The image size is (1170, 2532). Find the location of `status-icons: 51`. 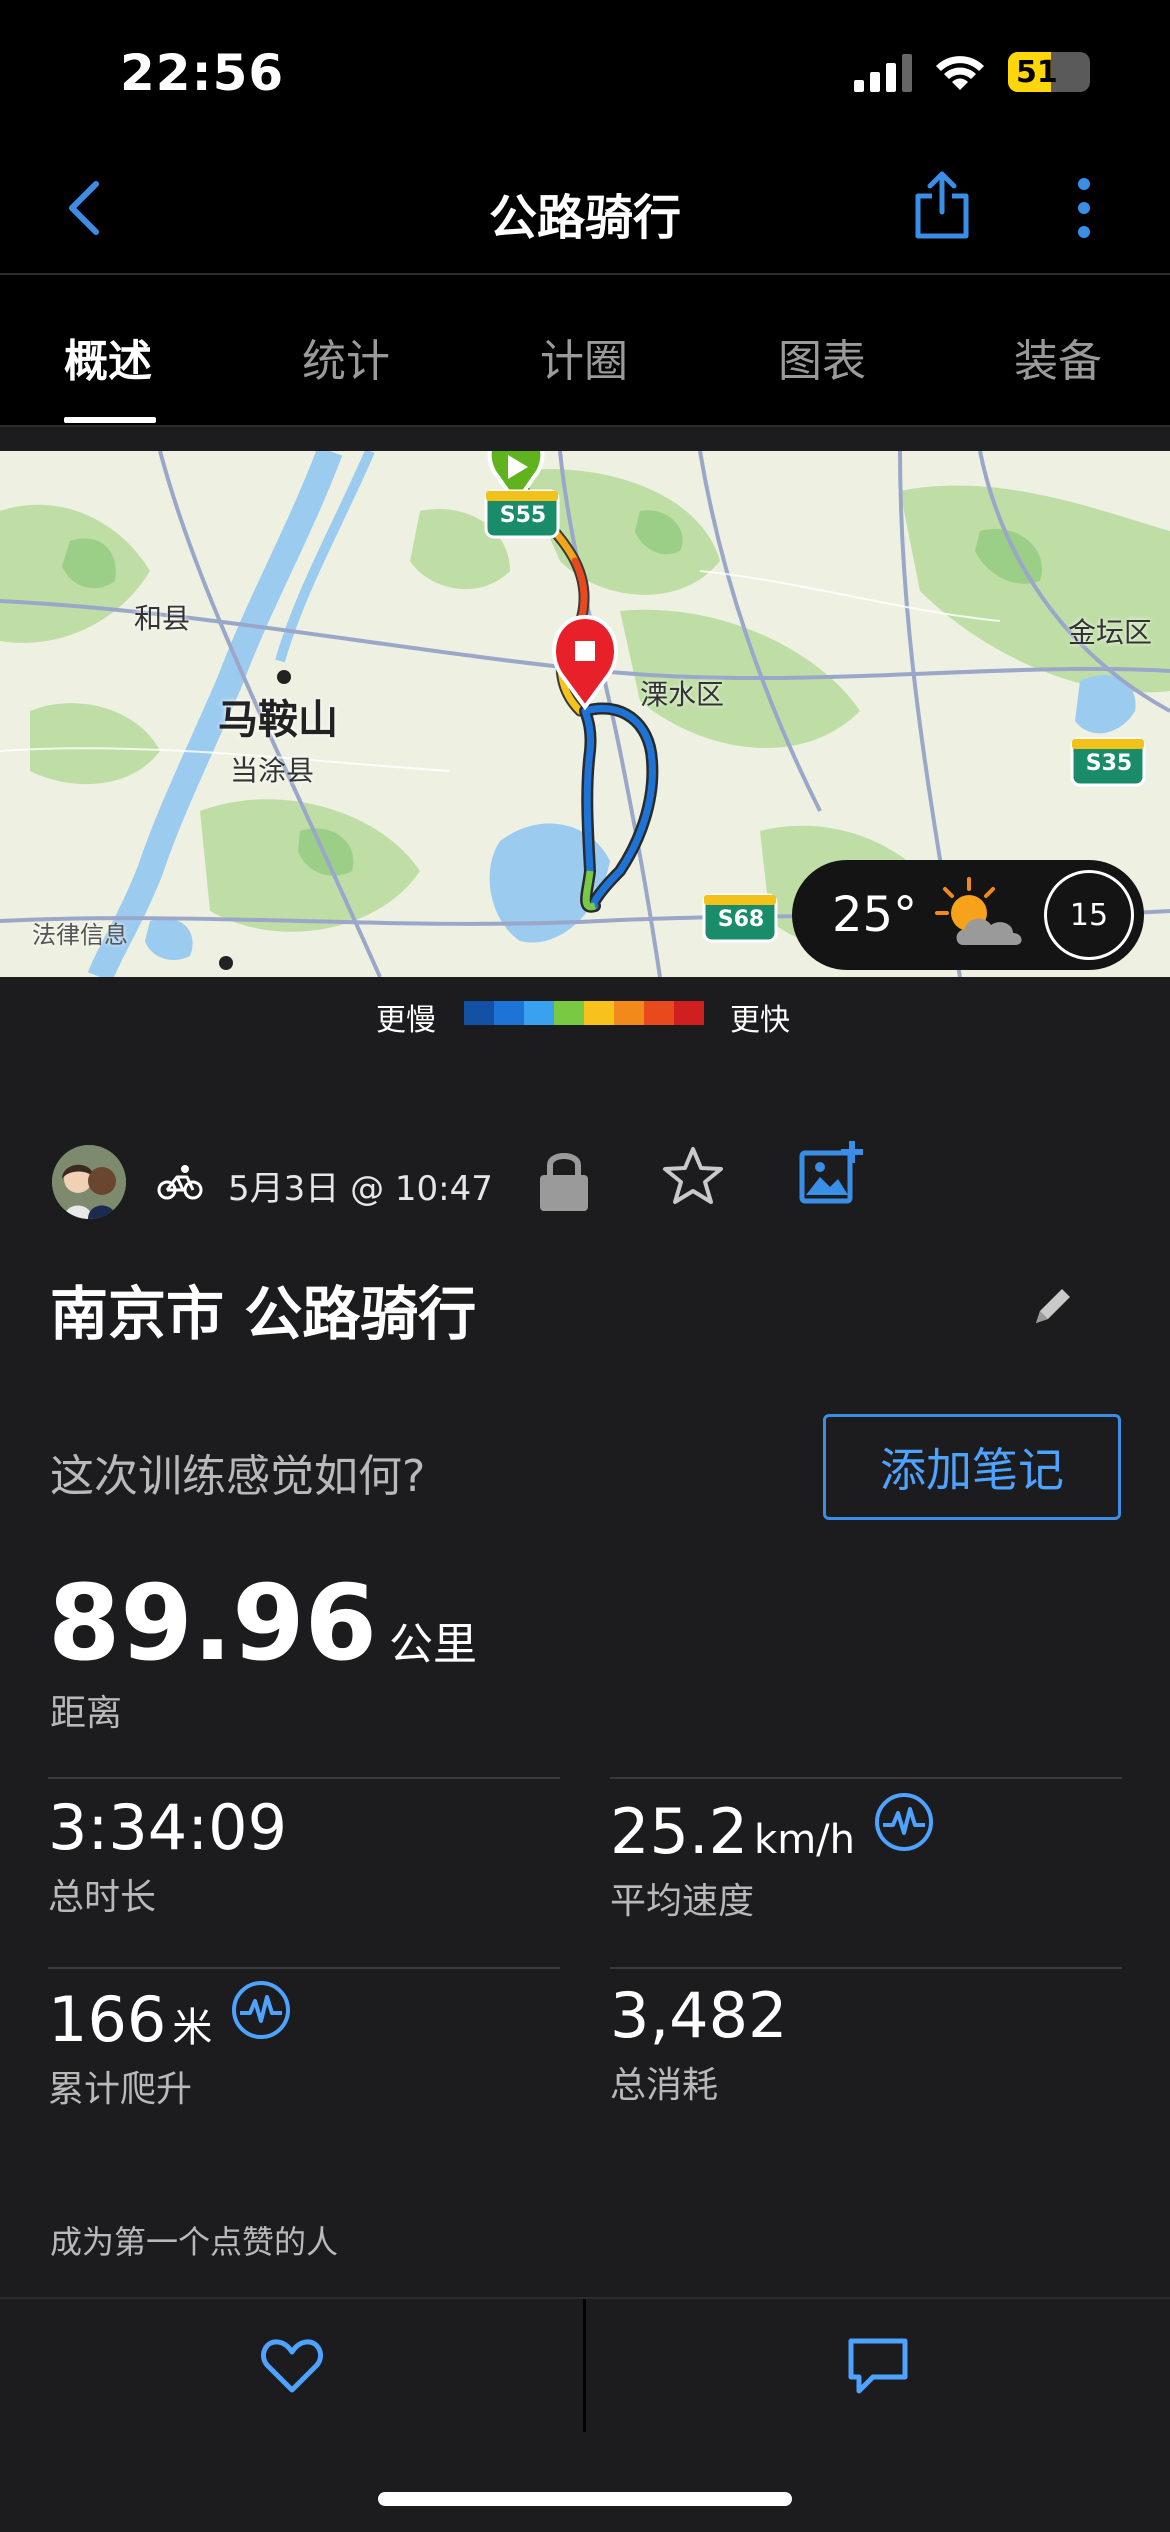

status-icons: 51 is located at coordinates (972, 72).